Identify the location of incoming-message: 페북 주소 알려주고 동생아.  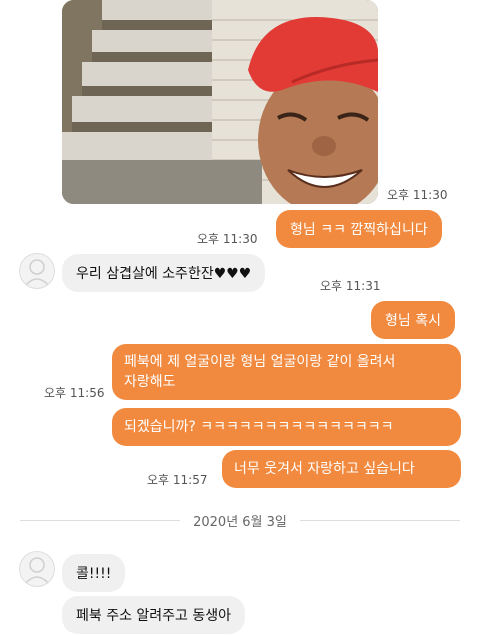
(154, 615).